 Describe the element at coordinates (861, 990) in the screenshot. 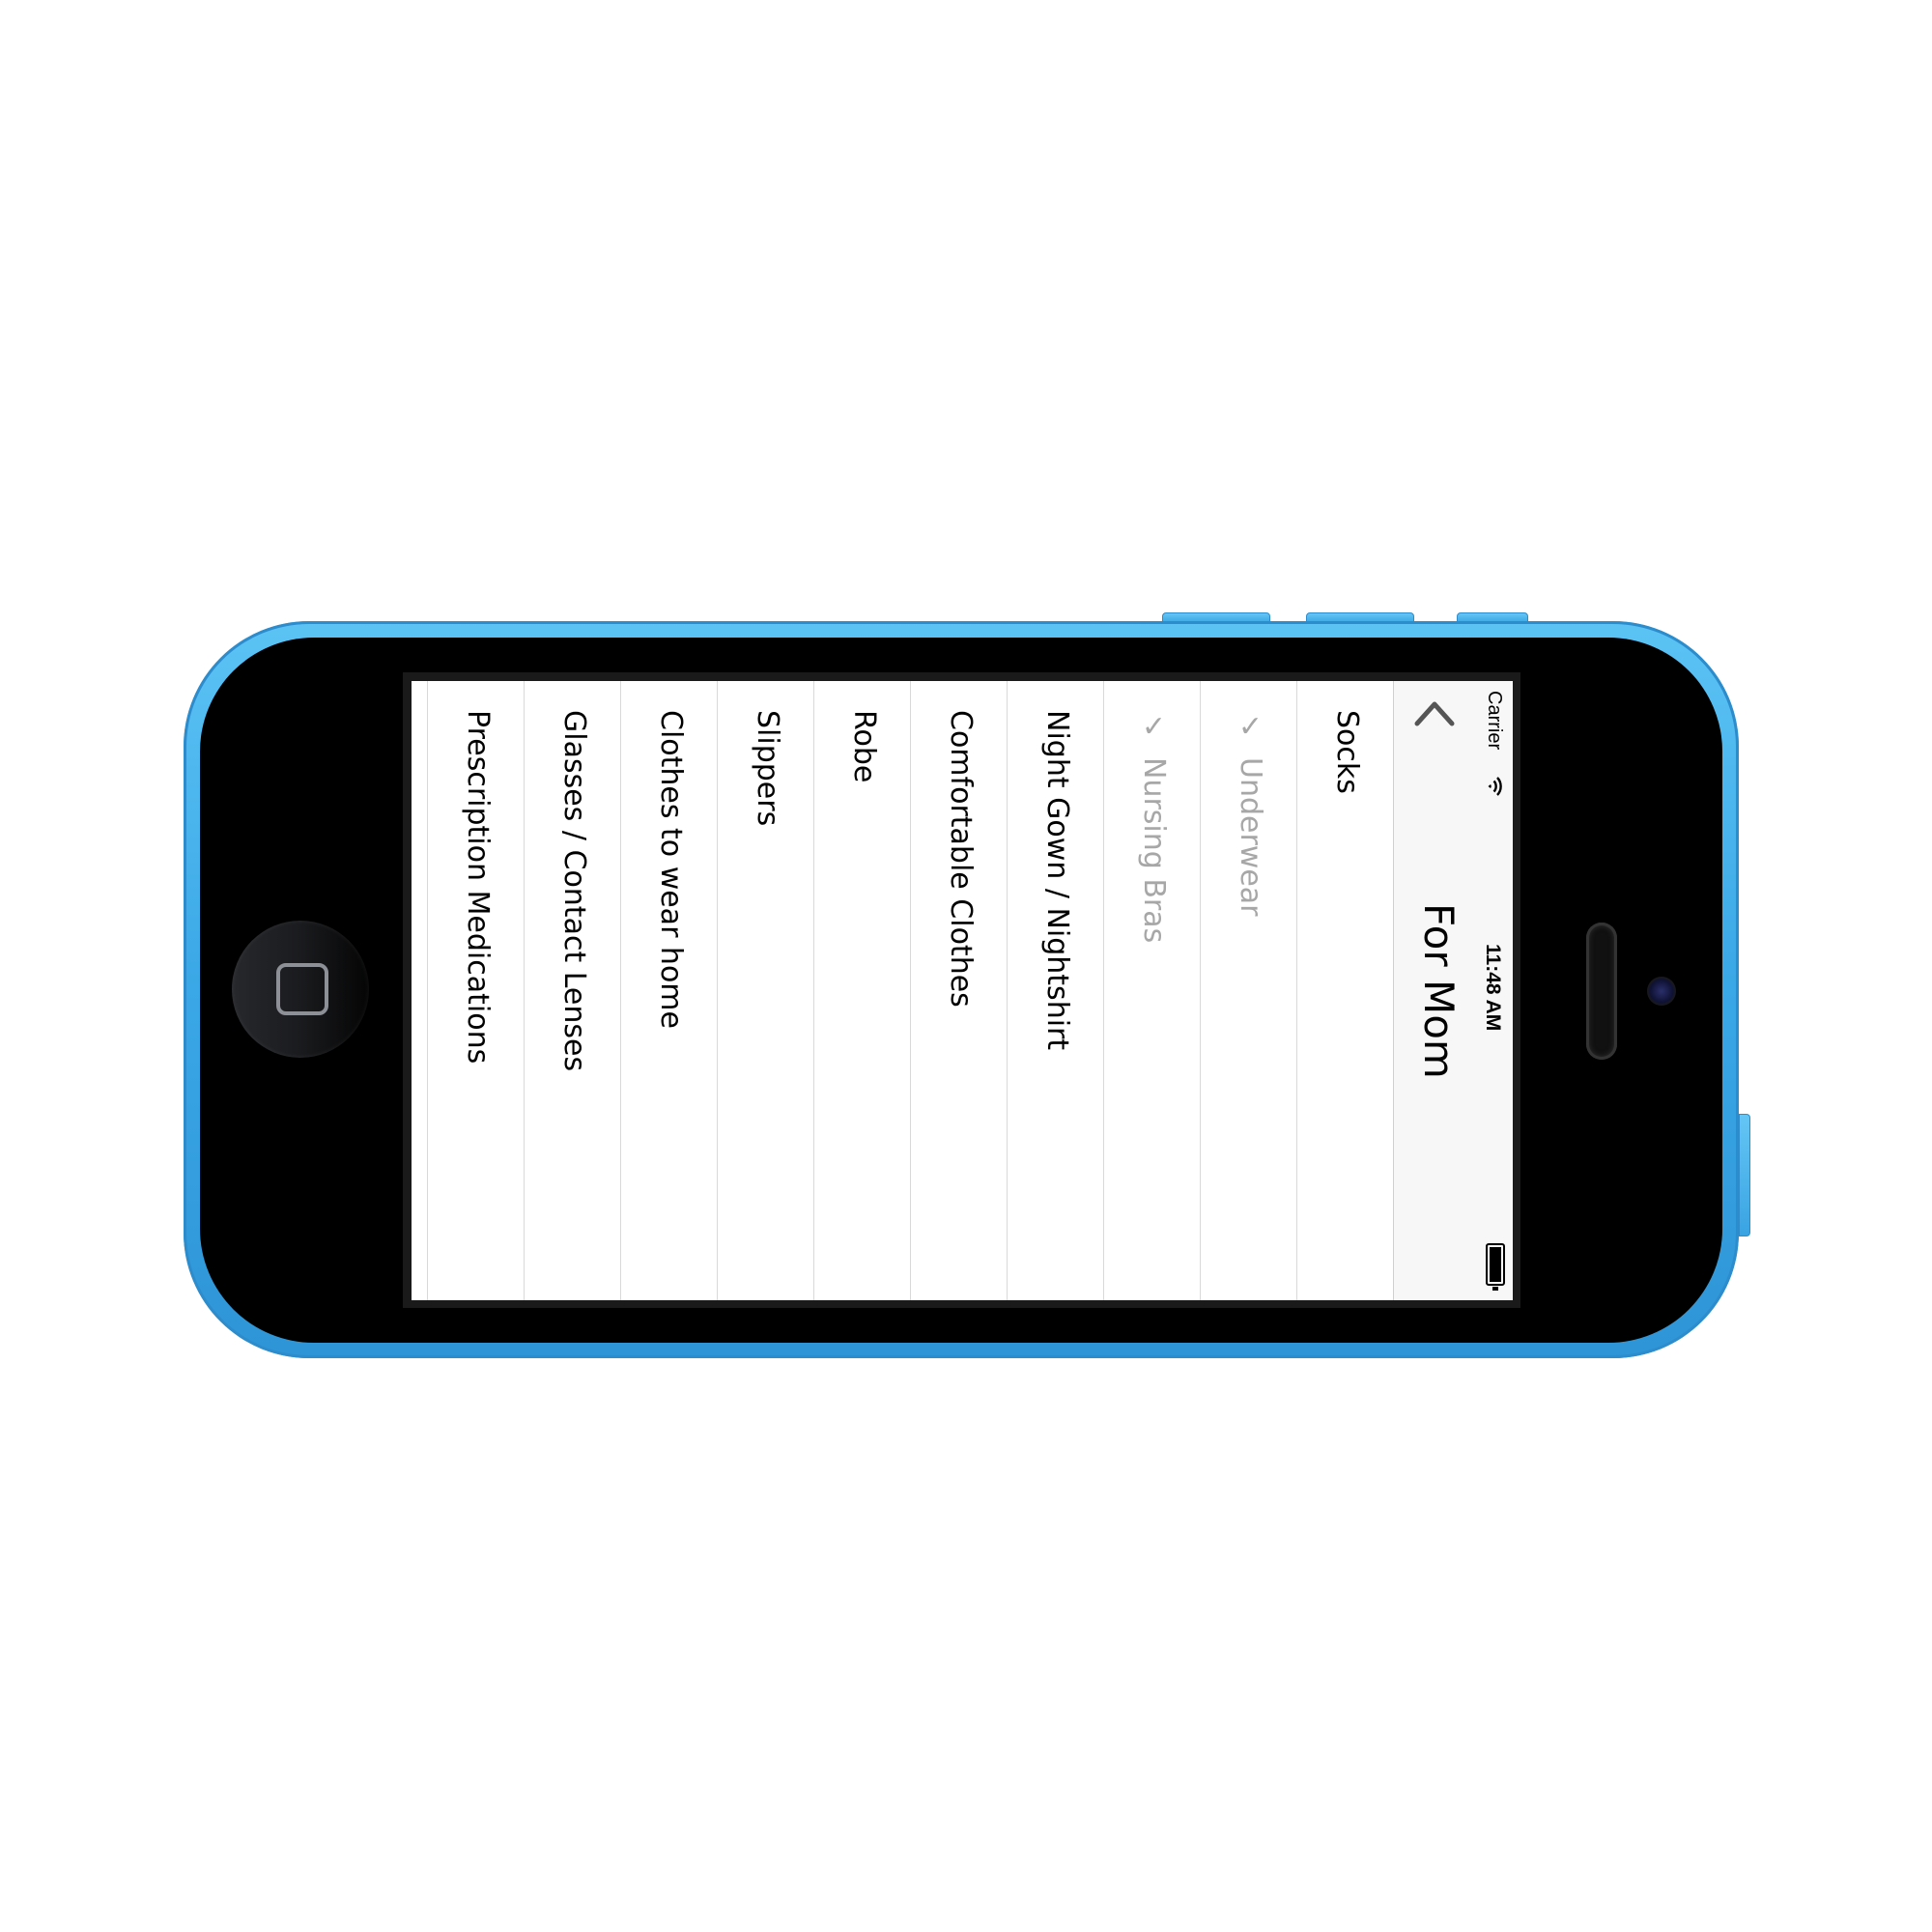

I see `list-item: Robe` at that location.